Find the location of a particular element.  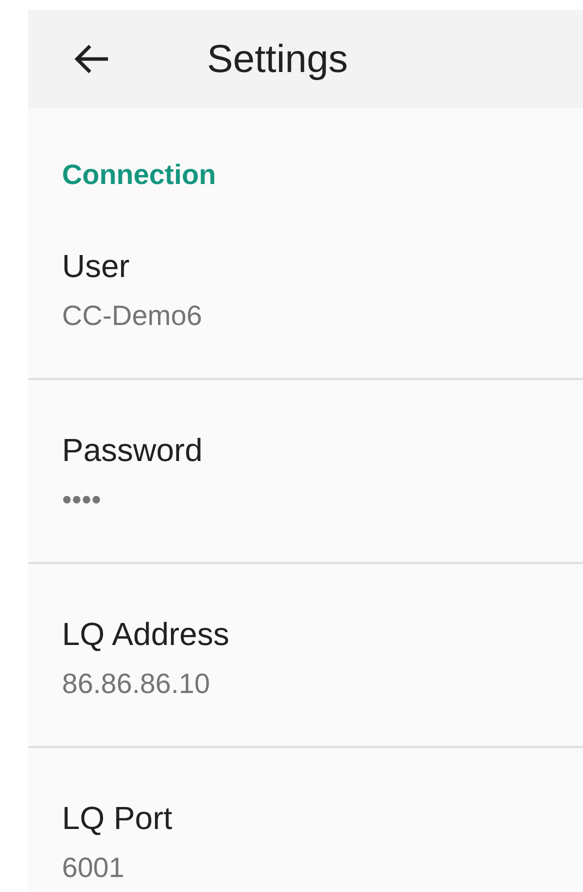

preference-title: LQ Port is located at coordinates (117, 818).